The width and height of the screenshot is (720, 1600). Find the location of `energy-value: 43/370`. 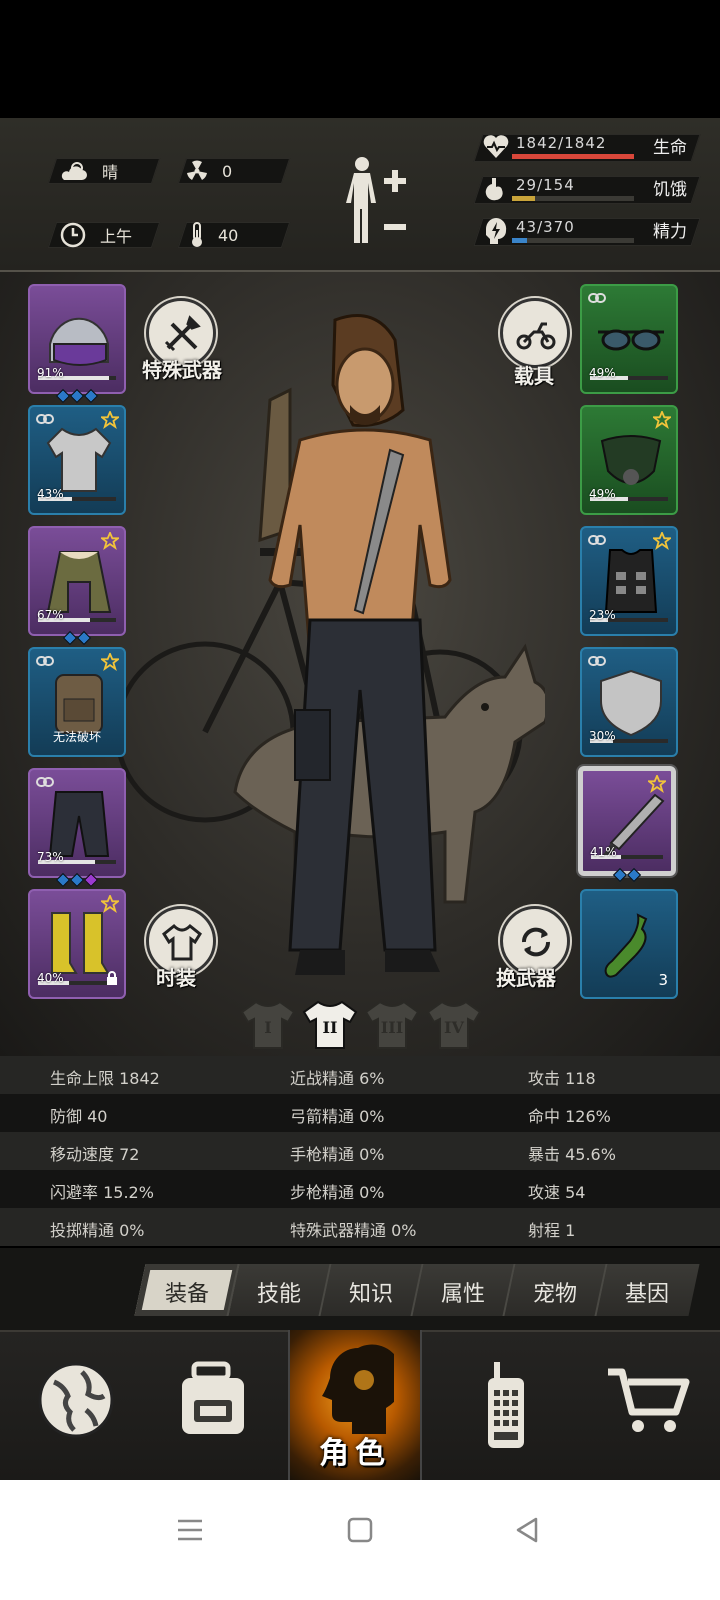

energy-value: 43/370 is located at coordinates (545, 227).